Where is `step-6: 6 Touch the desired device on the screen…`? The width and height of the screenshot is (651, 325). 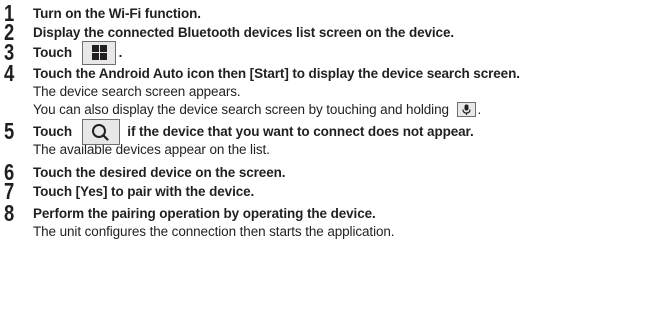 step-6: 6 Touch the desired device on the screen… is located at coordinates (326, 172).